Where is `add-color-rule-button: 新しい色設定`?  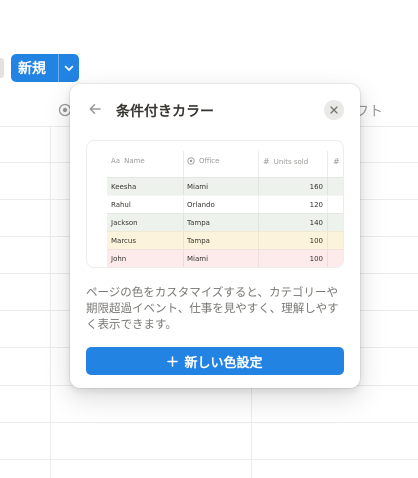
add-color-rule-button: 新しい色設定 is located at coordinates (215, 361).